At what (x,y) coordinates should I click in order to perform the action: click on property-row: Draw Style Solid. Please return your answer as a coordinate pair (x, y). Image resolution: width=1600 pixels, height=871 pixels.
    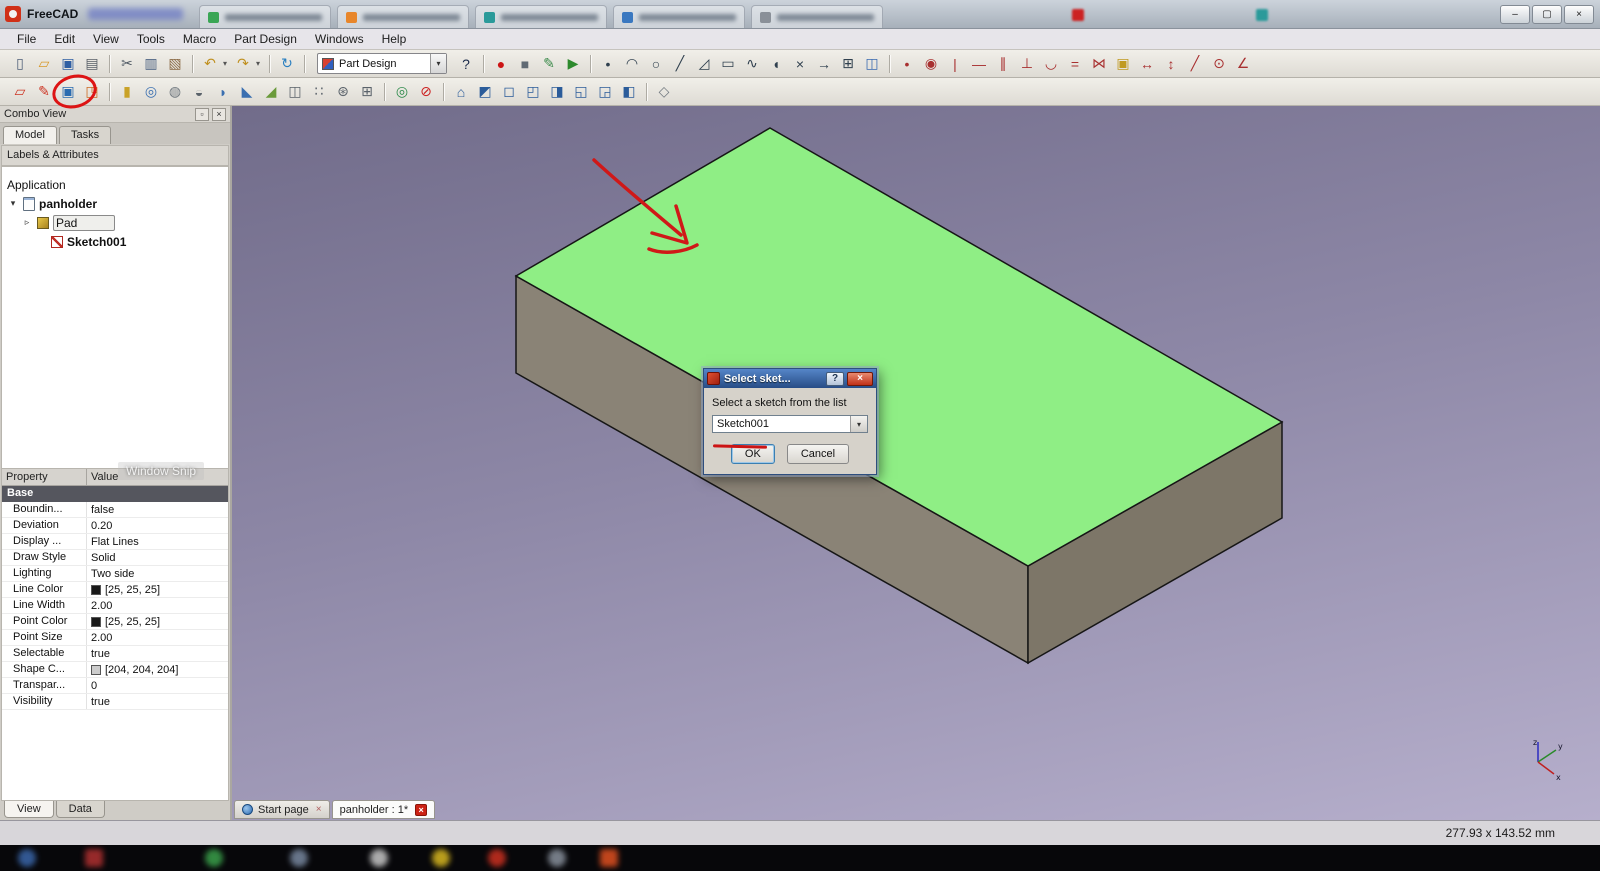
    Looking at the image, I should click on (115, 558).